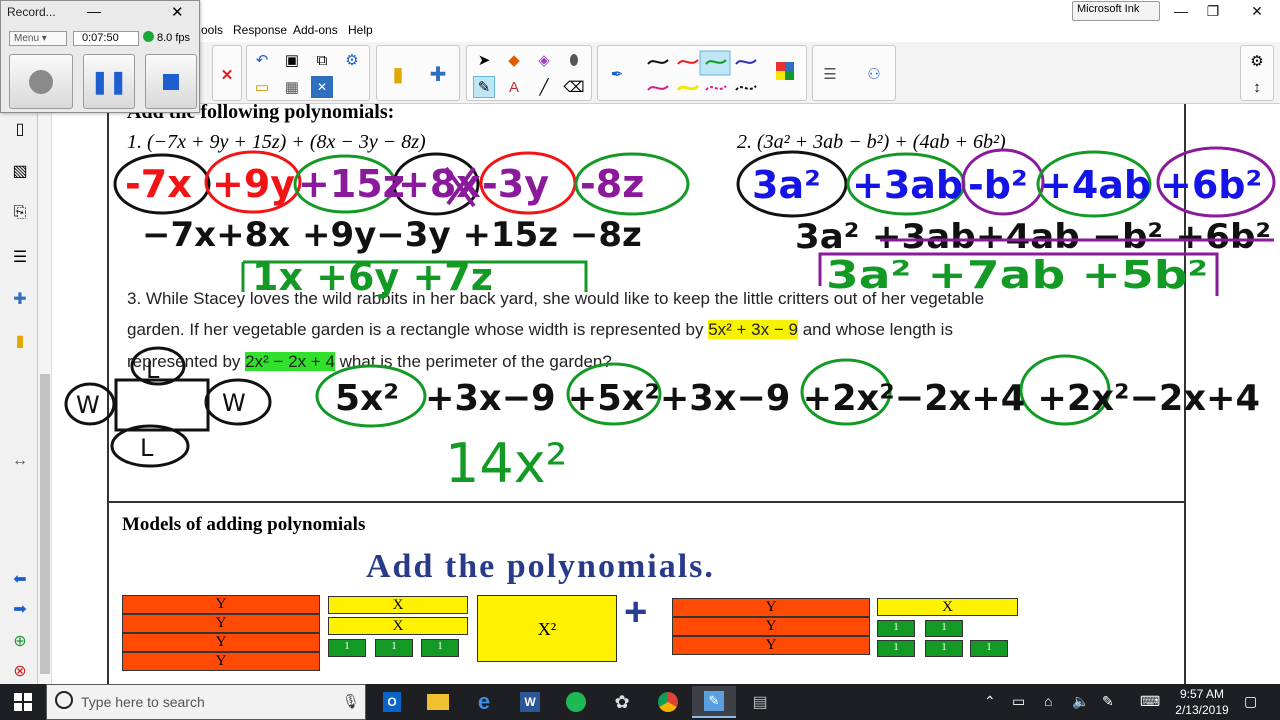  I want to click on network-icon: ⌂, so click(1048, 701).